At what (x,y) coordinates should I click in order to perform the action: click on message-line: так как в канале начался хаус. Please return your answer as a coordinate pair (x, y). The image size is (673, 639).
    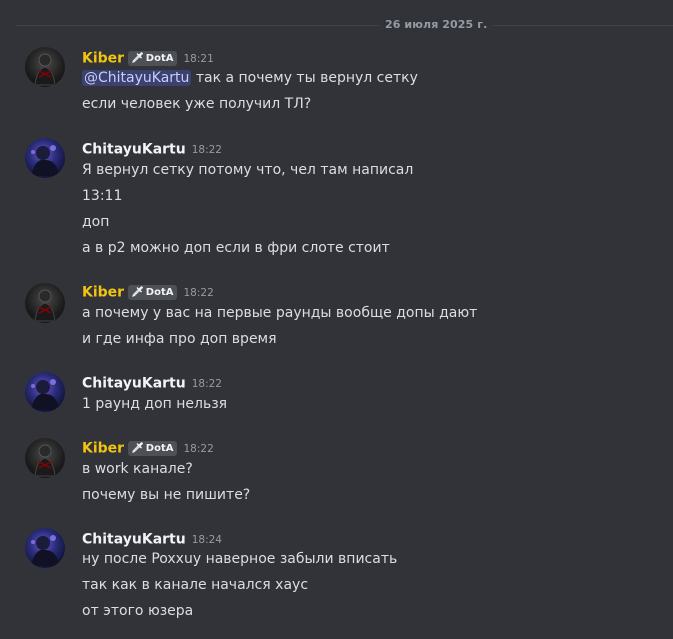
    Looking at the image, I should click on (195, 585).